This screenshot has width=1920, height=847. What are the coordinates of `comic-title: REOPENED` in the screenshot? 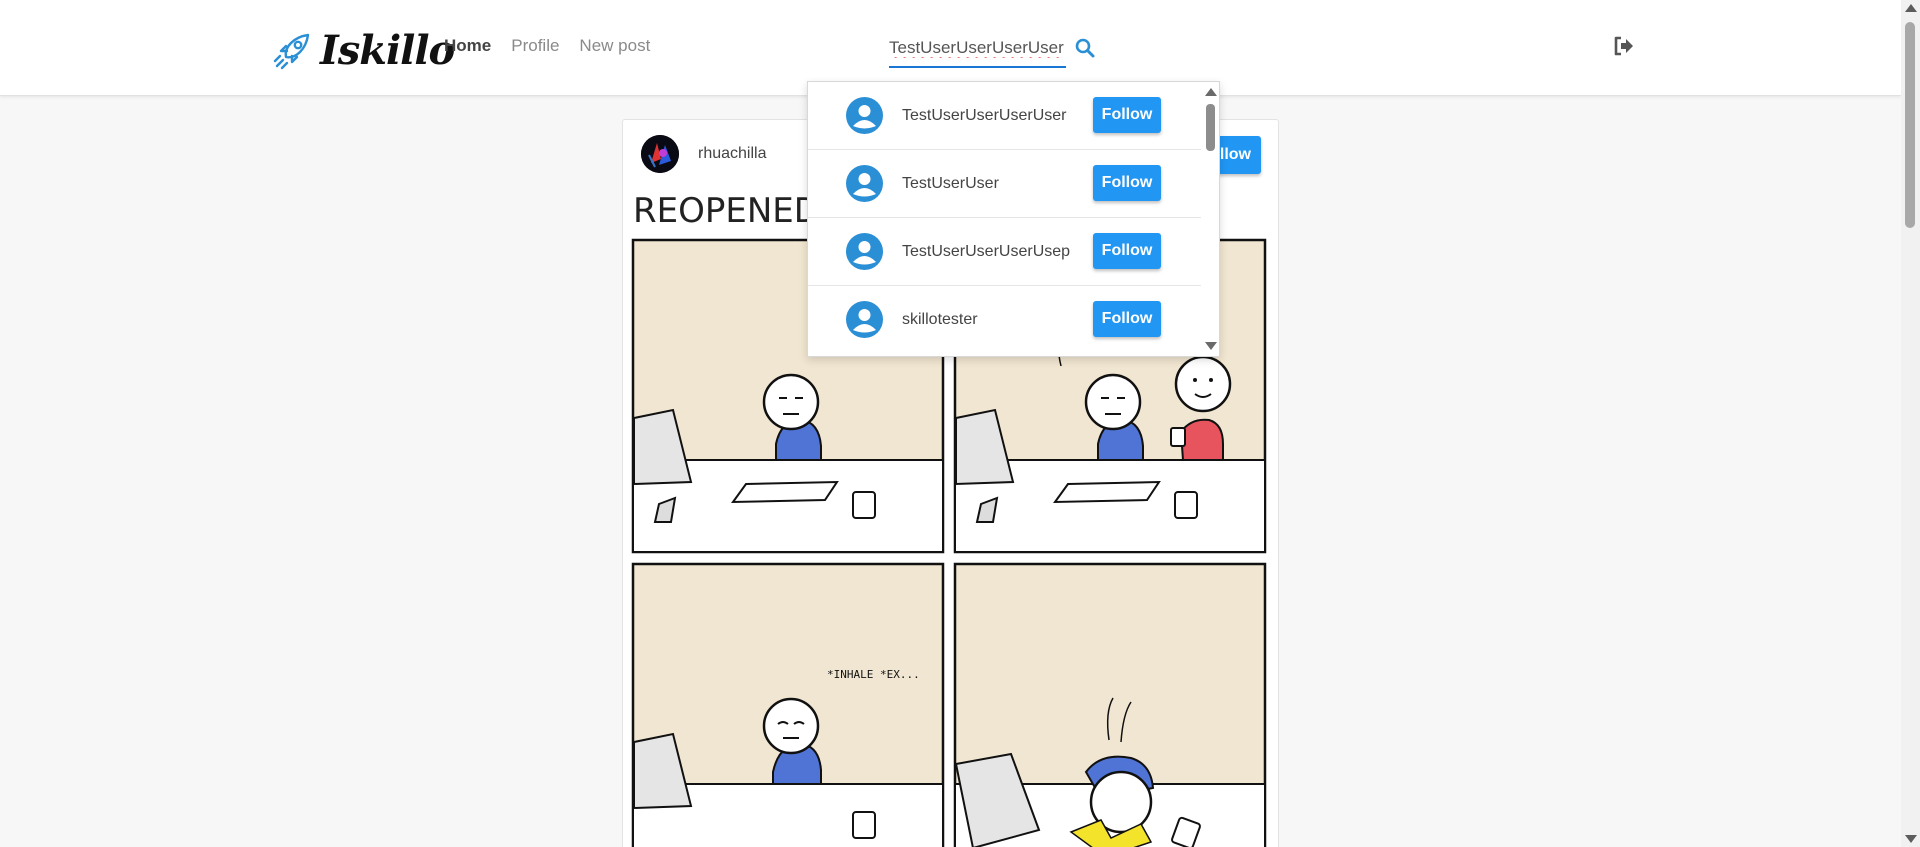 It's located at (726, 211).